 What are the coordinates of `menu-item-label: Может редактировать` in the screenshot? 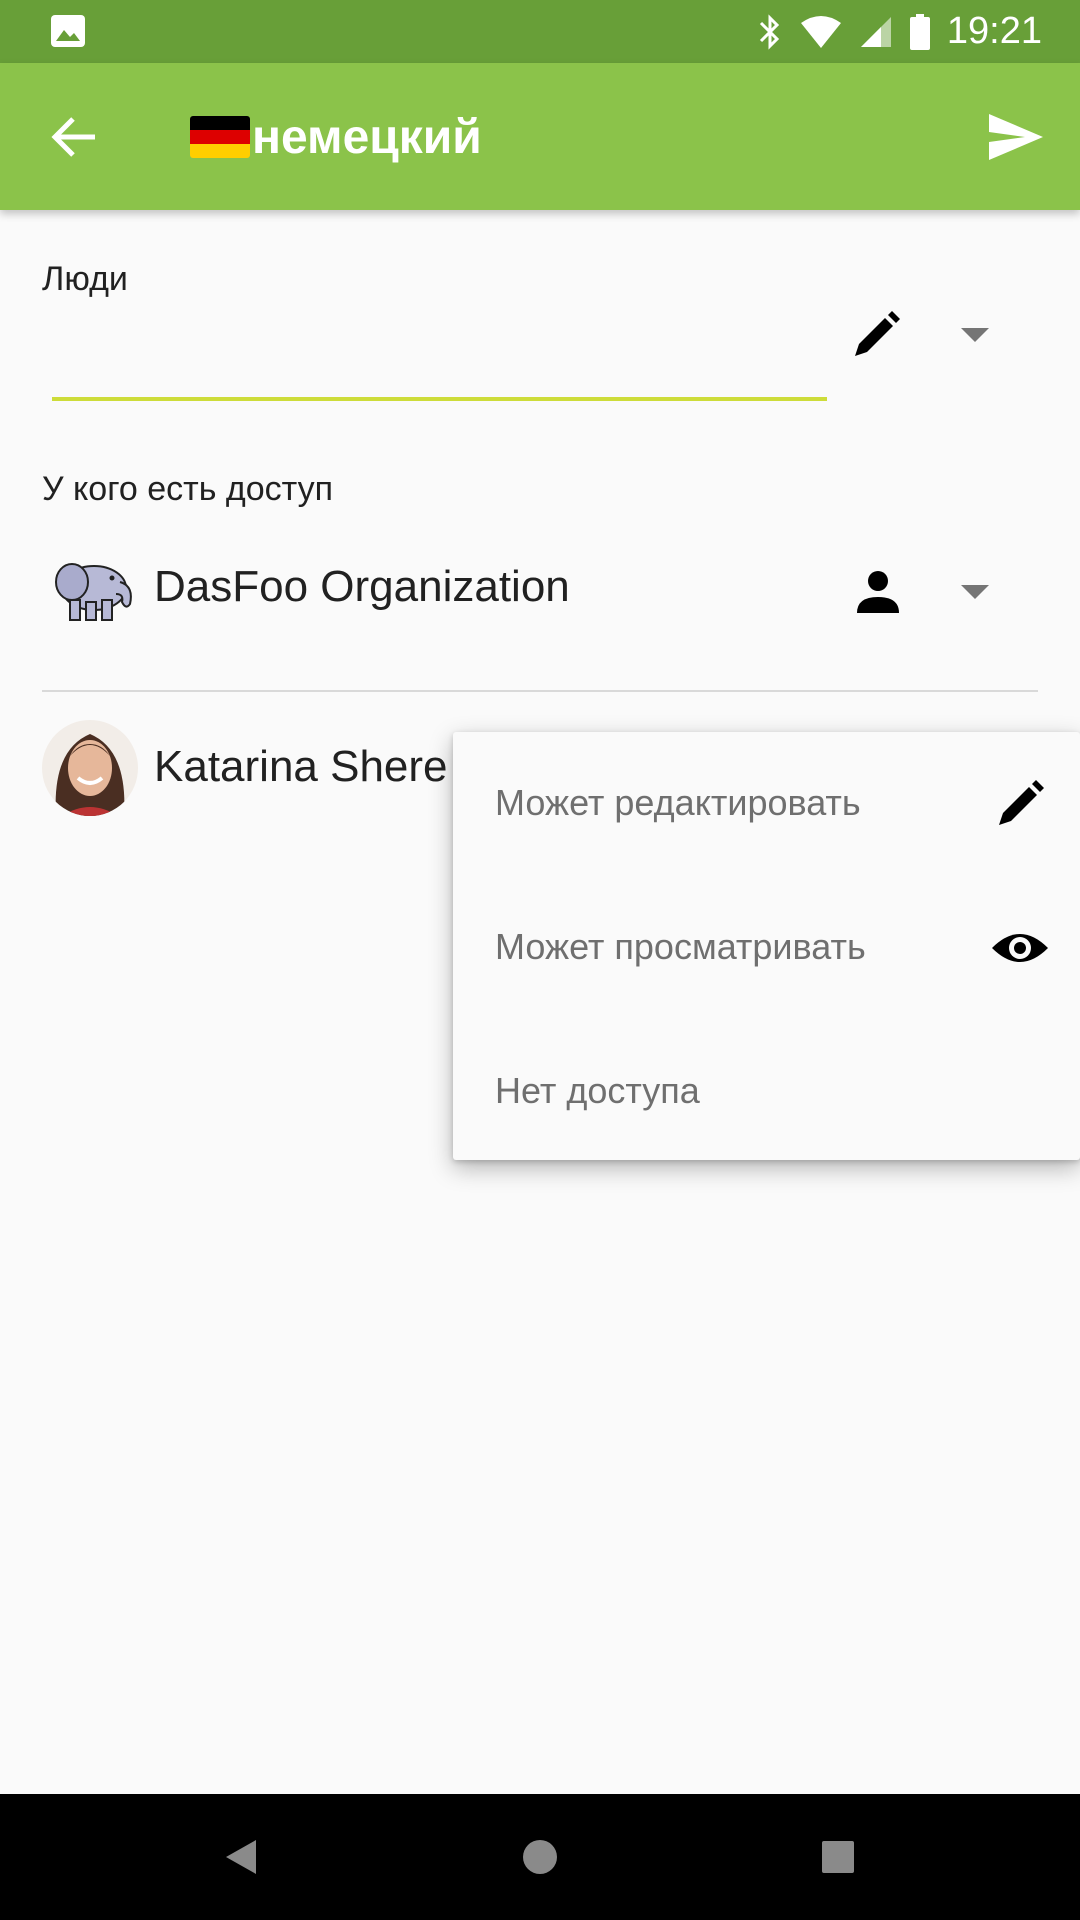 It's located at (678, 802).